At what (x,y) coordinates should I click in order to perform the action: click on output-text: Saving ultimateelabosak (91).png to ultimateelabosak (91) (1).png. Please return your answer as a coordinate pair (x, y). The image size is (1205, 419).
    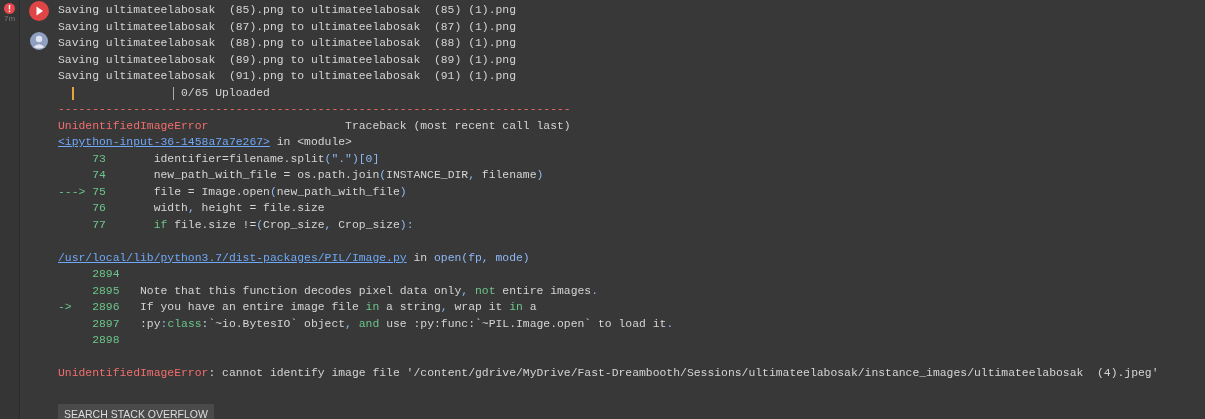
    Looking at the image, I should click on (287, 76).